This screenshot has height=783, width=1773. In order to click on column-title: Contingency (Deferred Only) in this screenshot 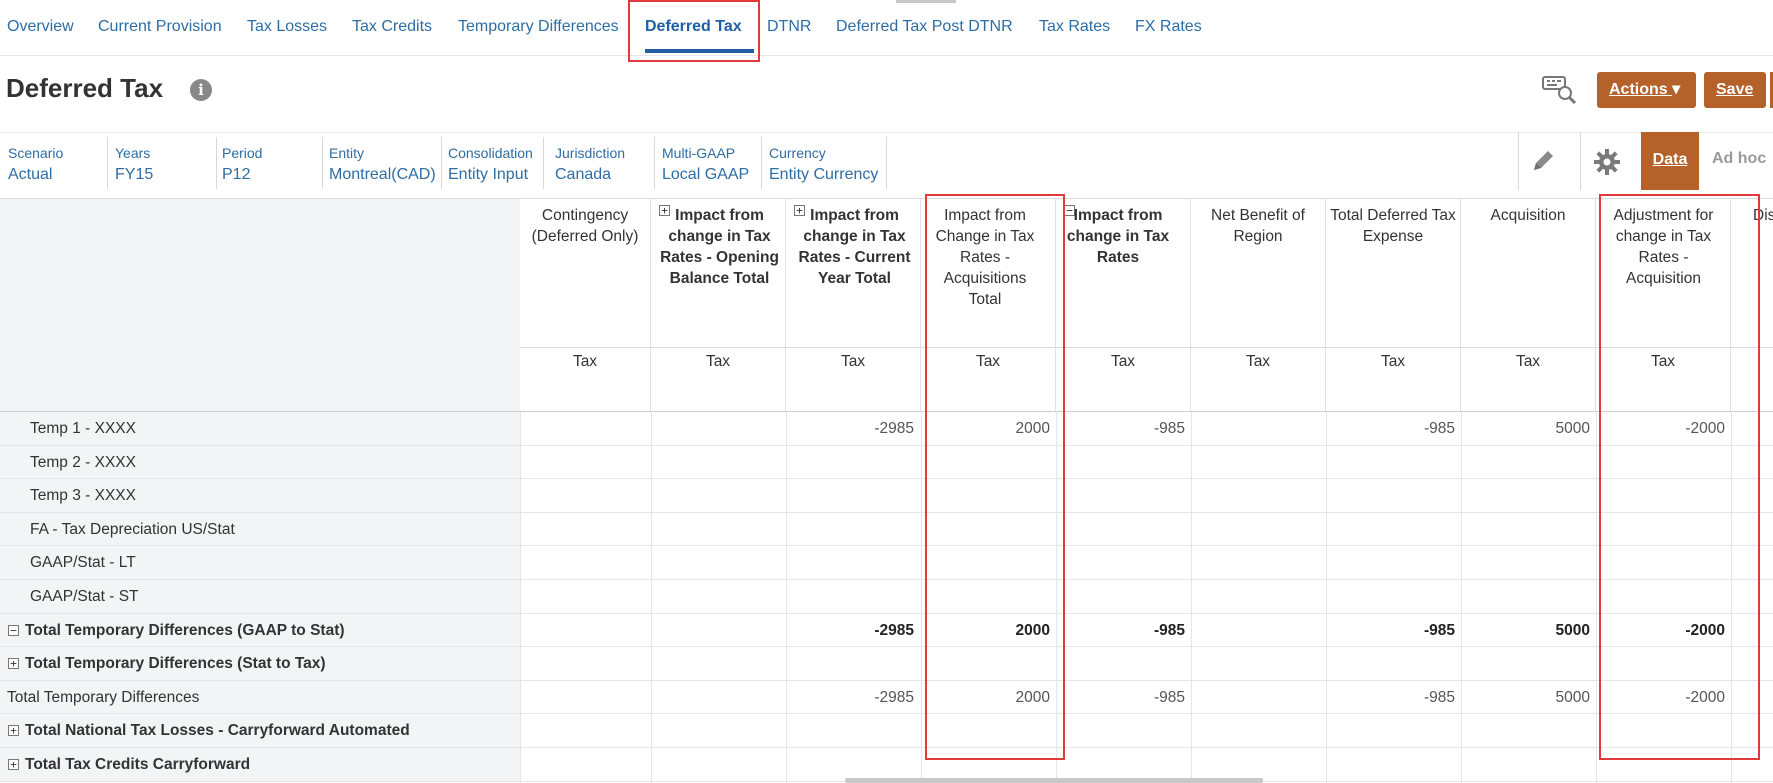, I will do `click(585, 226)`.